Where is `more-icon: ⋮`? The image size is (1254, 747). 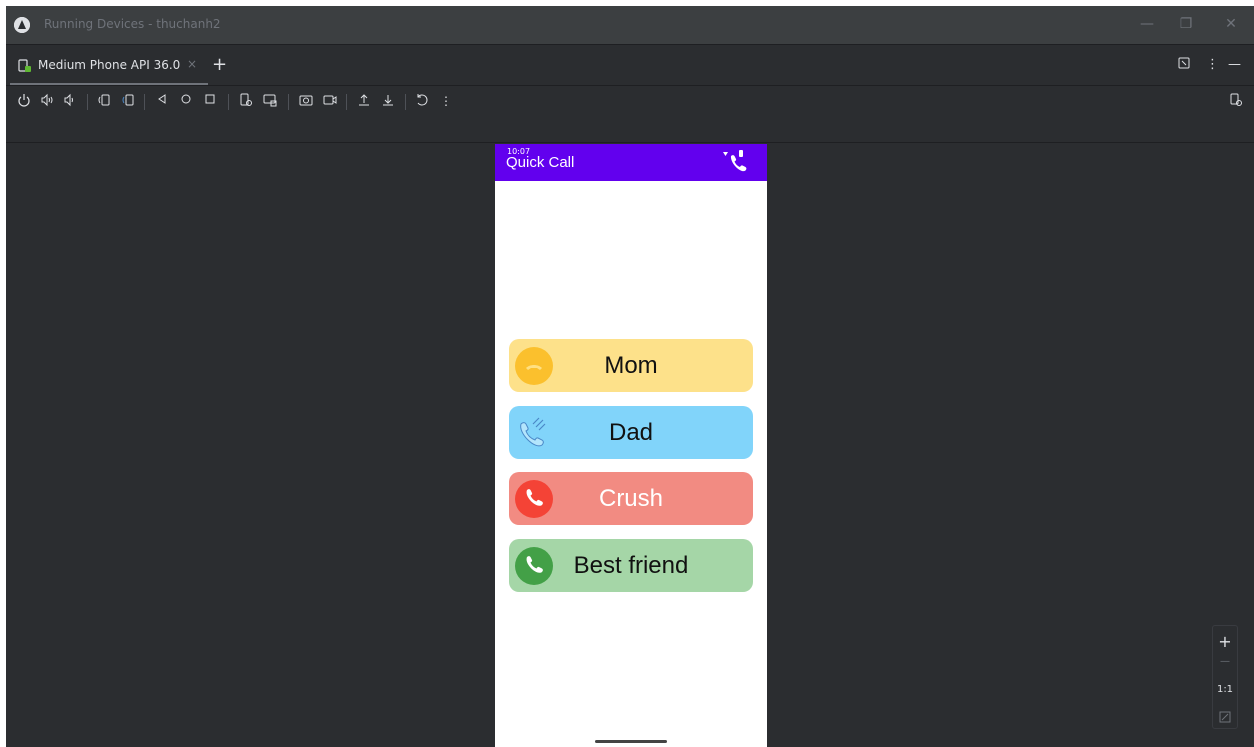
more-icon: ⋮ is located at coordinates (446, 101).